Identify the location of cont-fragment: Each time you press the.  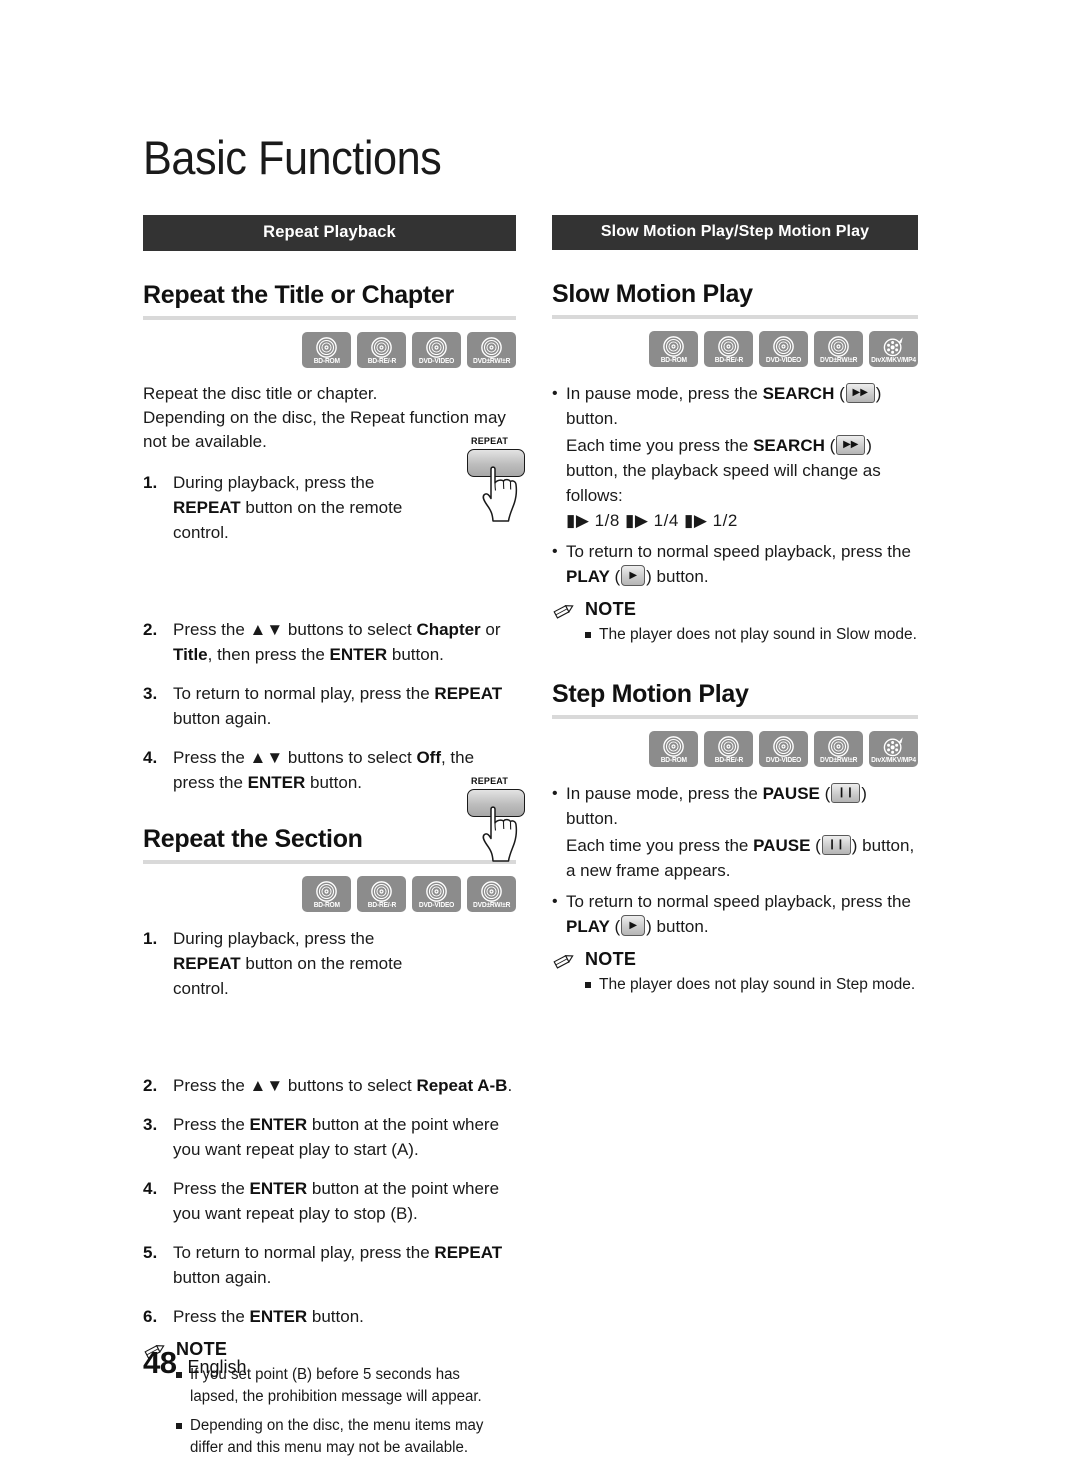
(660, 845).